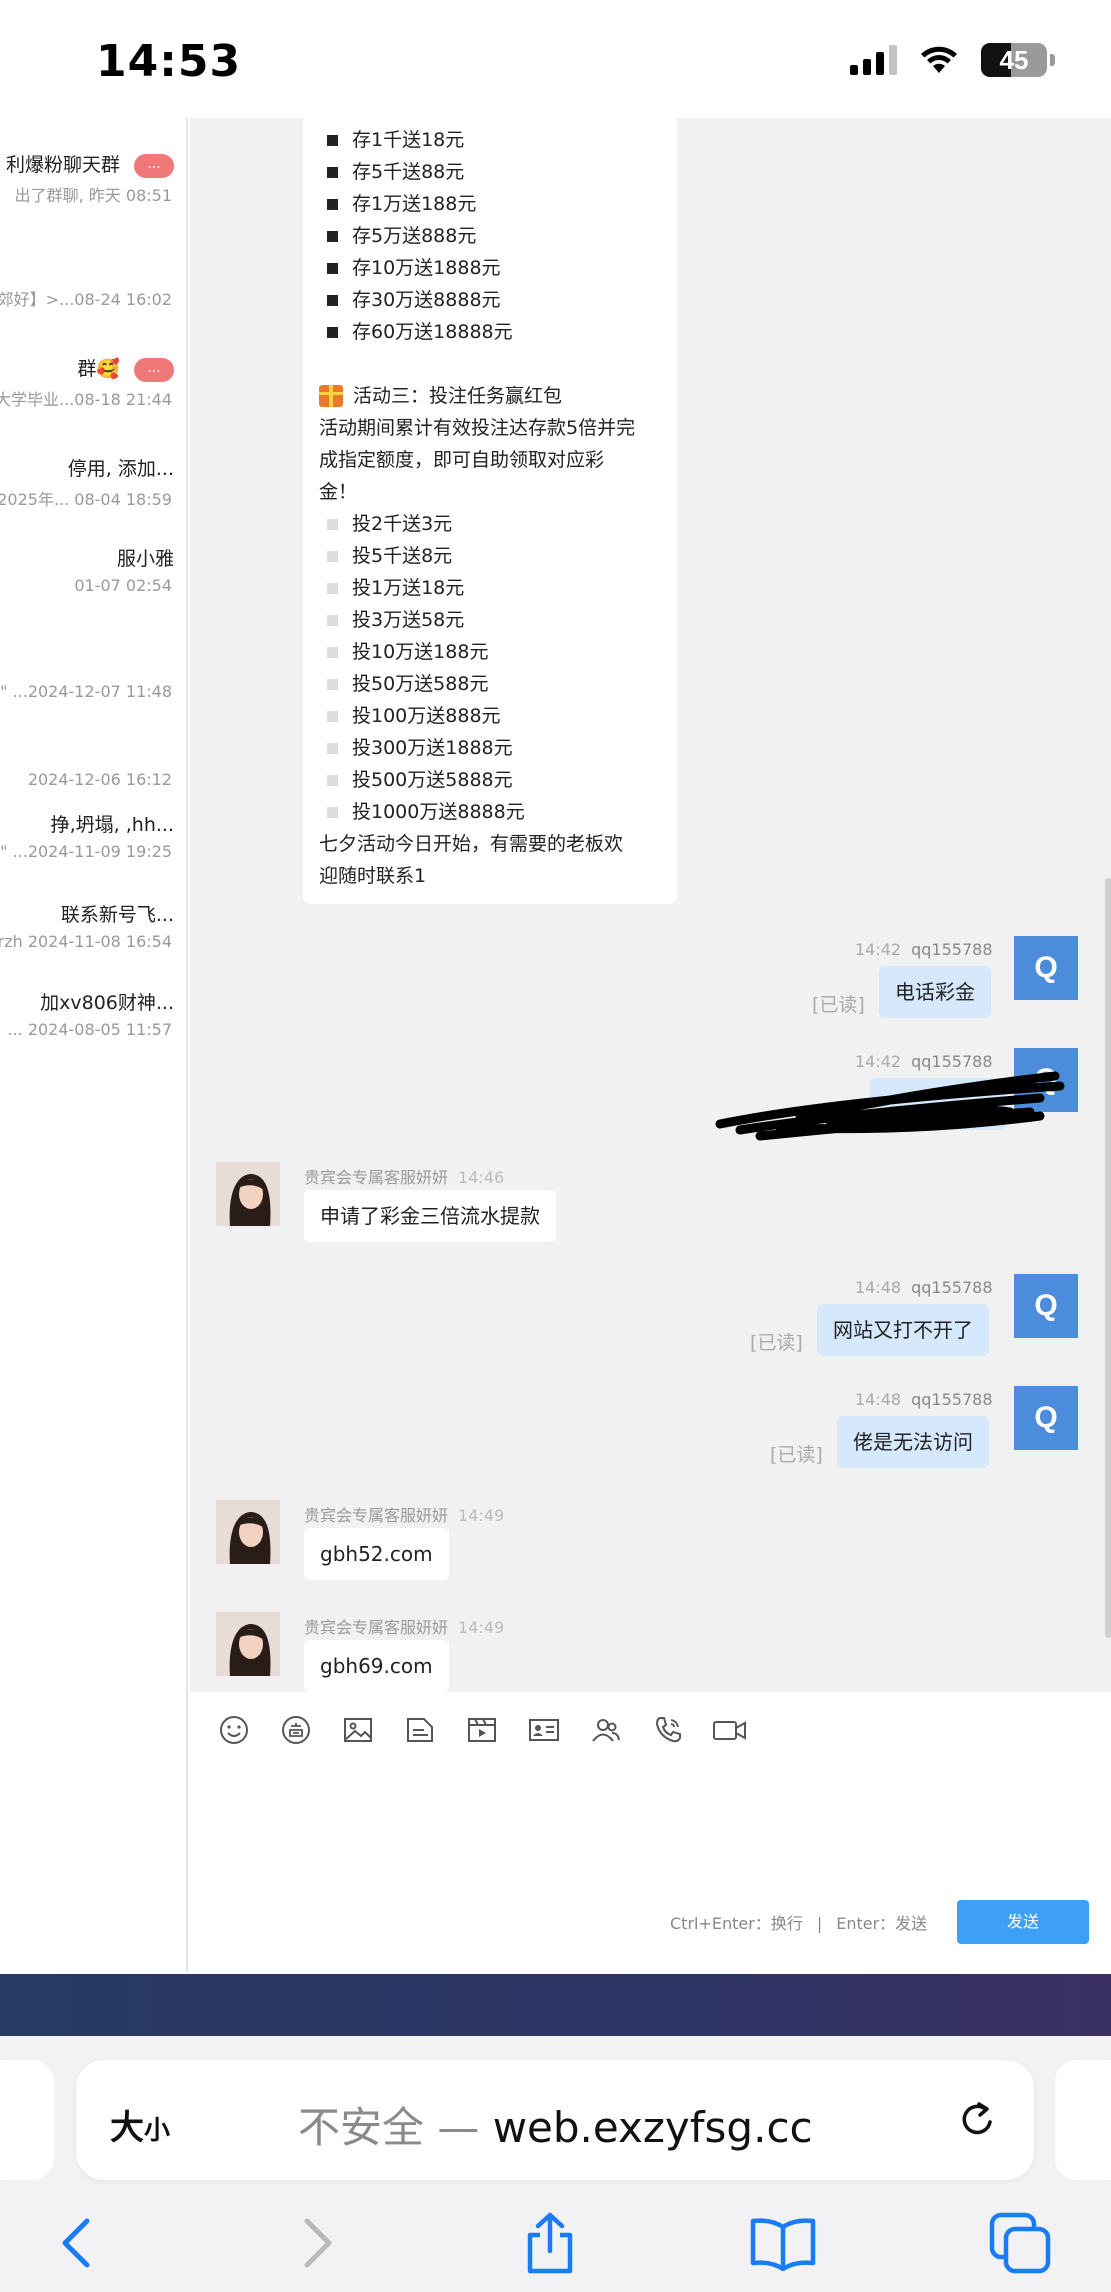 The height and width of the screenshot is (2292, 1111). I want to click on promo-list-item-text: 投50万送588元, so click(420, 684).